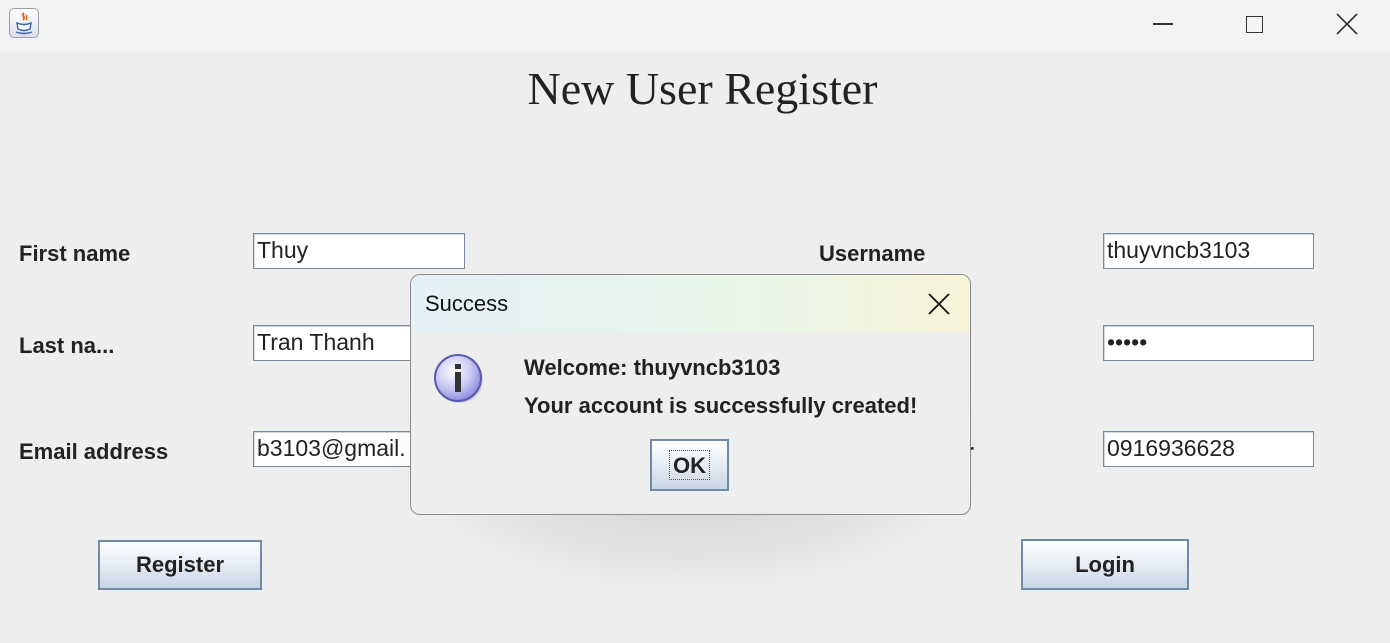  I want to click on maximize-button, so click(1254, 24).